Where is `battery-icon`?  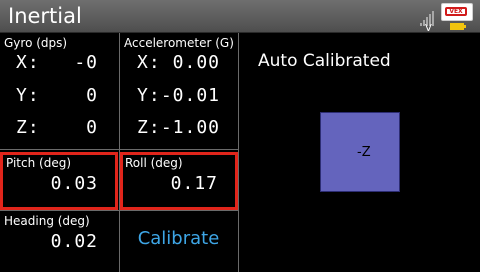 battery-icon is located at coordinates (457, 26).